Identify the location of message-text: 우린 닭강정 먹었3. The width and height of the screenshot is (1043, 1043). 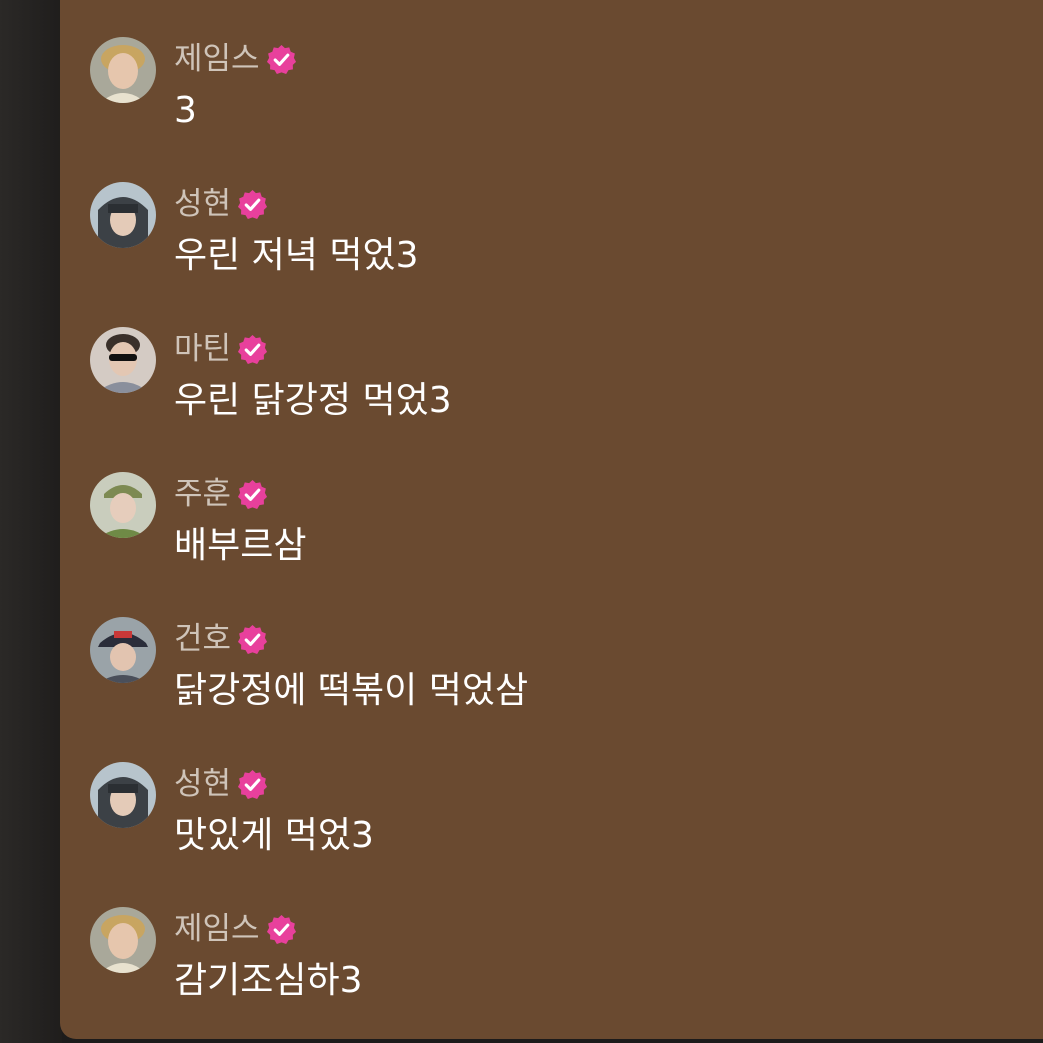
(313, 400).